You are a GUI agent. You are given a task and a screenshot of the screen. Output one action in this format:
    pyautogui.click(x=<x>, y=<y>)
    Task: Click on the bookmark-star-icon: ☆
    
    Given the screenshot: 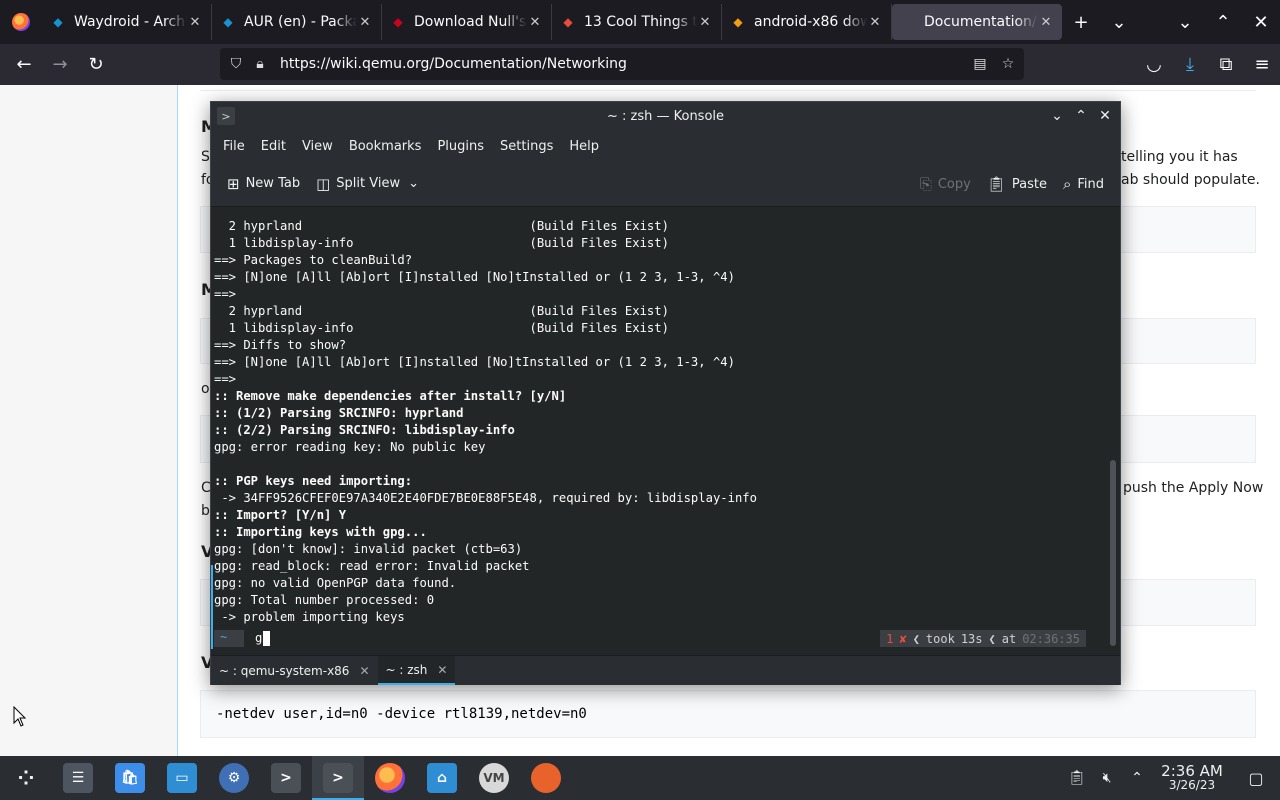 What is the action you would take?
    pyautogui.click(x=1008, y=64)
    